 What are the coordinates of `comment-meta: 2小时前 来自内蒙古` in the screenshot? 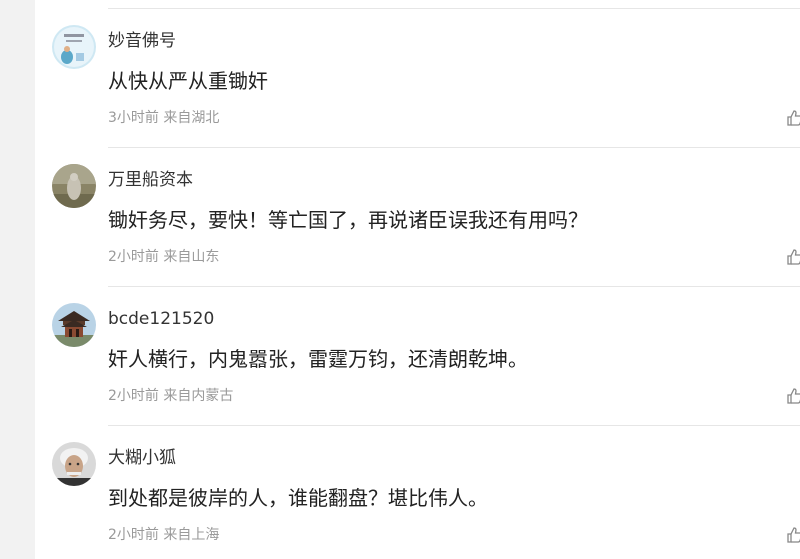 It's located at (170, 396).